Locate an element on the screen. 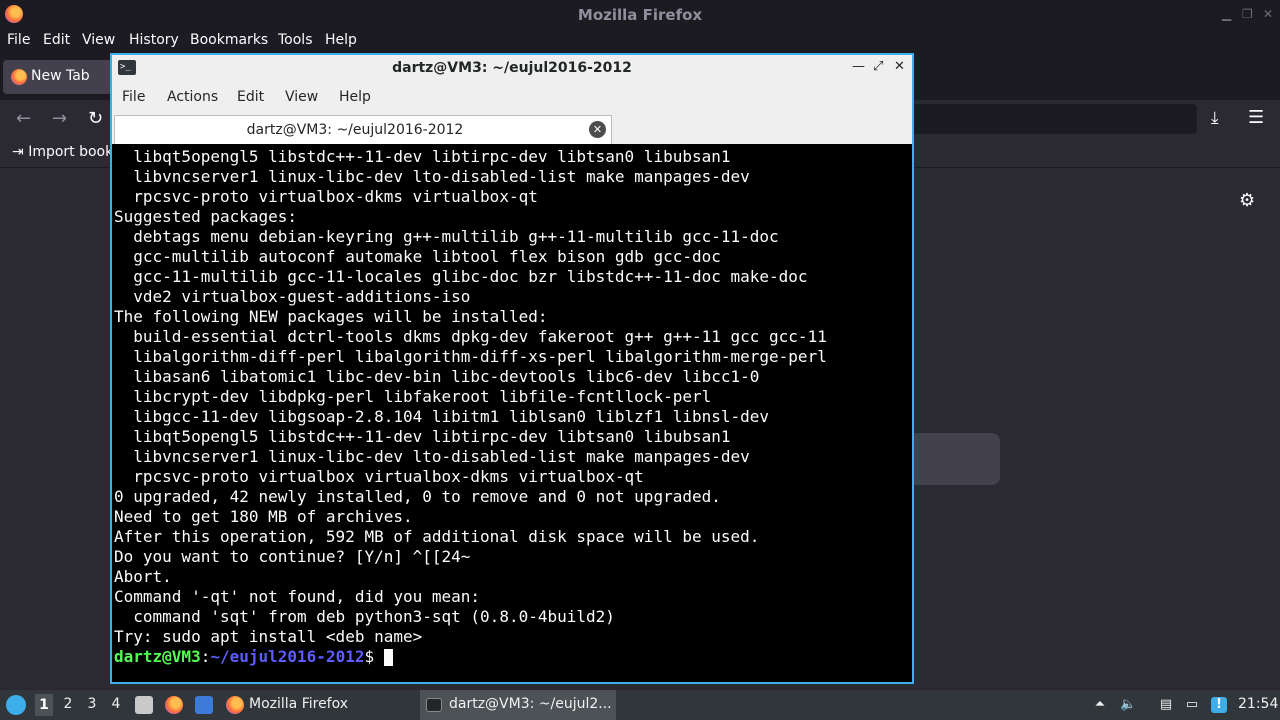 The height and width of the screenshot is (720, 1280). terminal-line: Abort. is located at coordinates (143, 576).